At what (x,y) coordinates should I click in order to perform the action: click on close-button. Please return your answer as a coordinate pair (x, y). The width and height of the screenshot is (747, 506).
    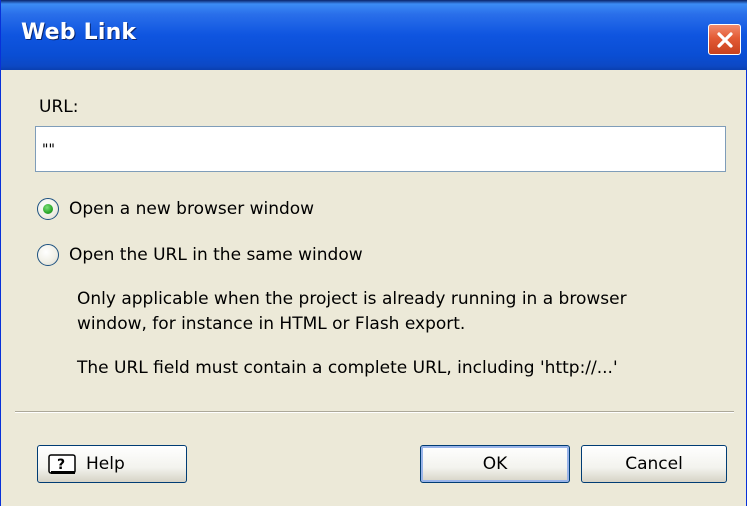
    Looking at the image, I should click on (724, 39).